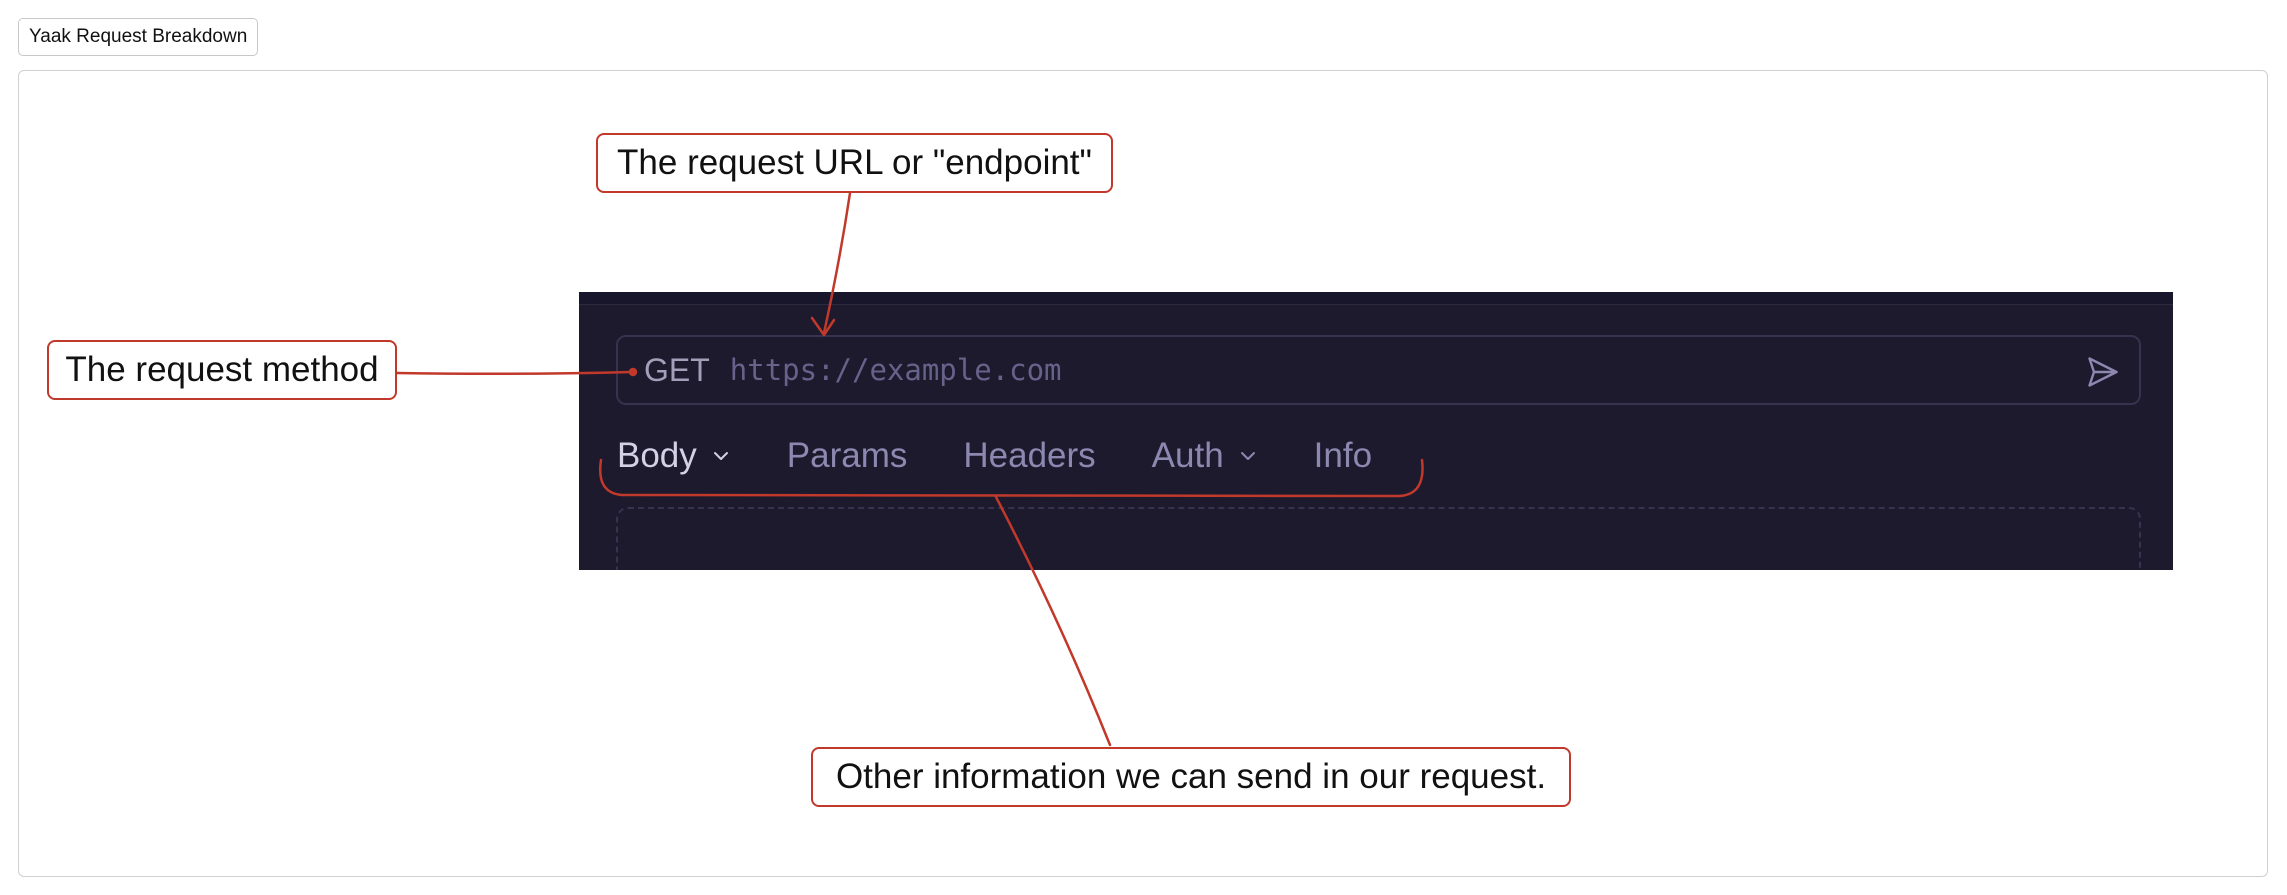 This screenshot has width=2287, height=895. I want to click on tab-label: Params, so click(847, 455).